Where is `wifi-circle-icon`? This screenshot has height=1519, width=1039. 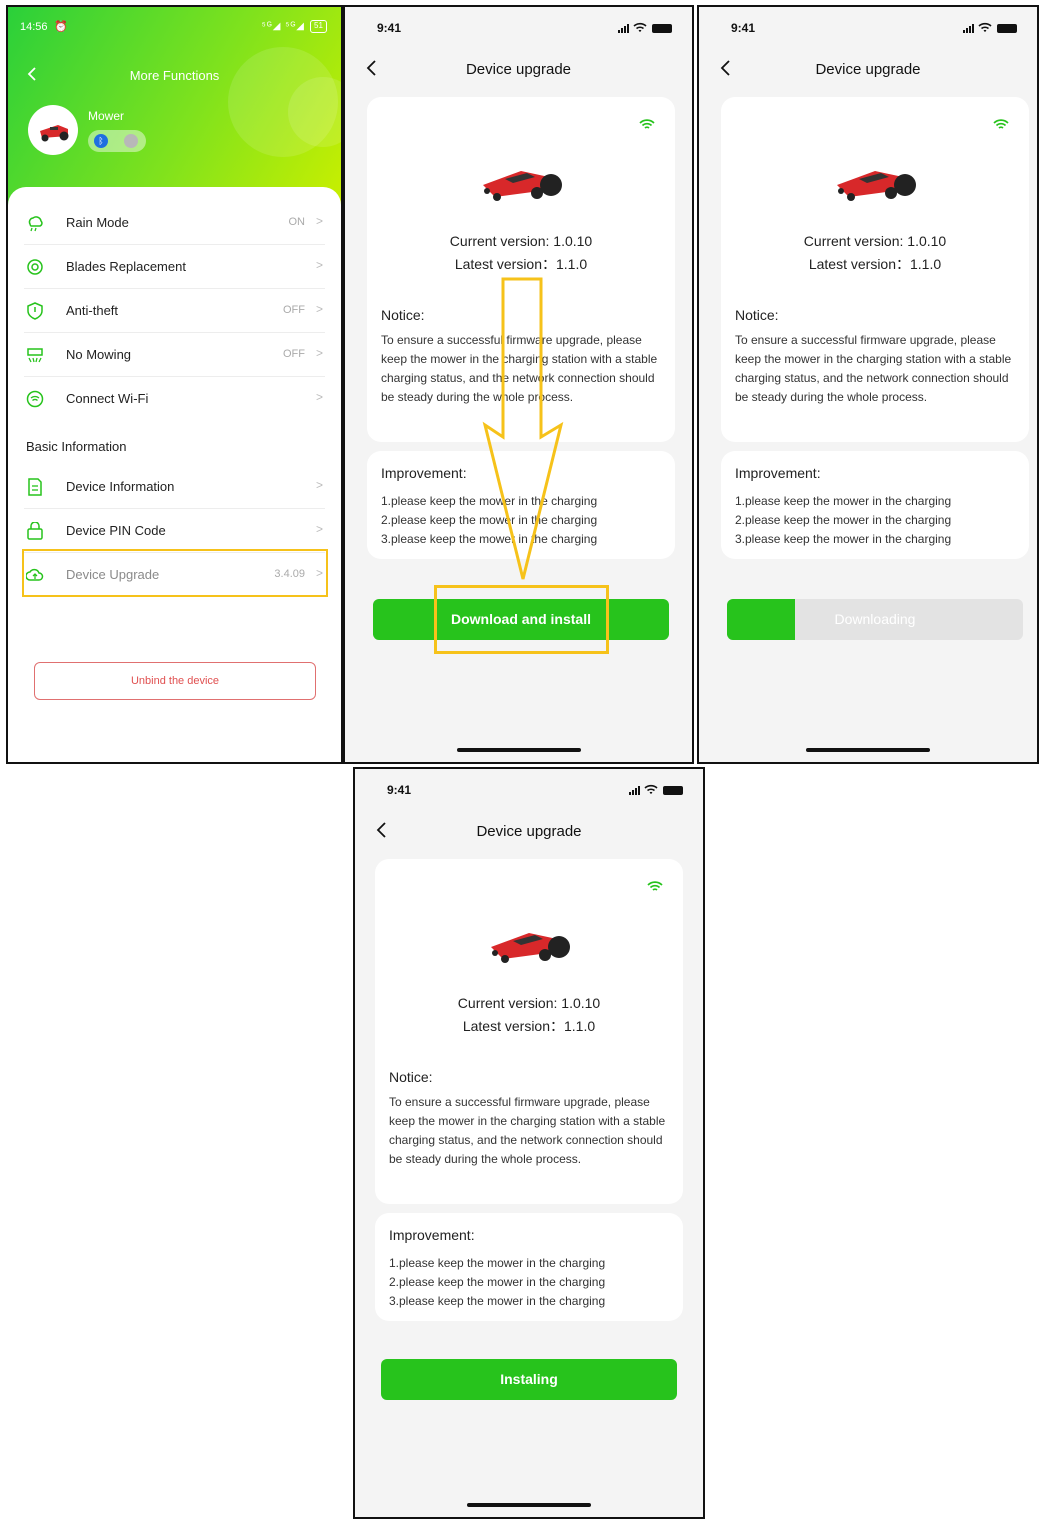
wifi-circle-icon is located at coordinates (35, 399).